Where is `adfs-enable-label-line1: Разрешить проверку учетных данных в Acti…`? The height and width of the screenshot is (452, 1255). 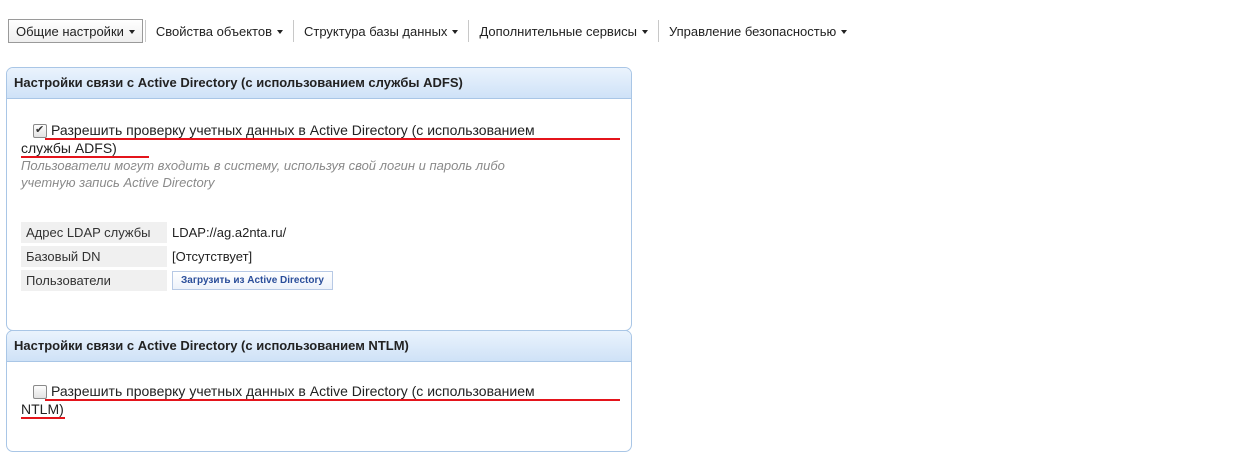
adfs-enable-label-line1: Разрешить проверку учетных данных в Acti… is located at coordinates (326, 130).